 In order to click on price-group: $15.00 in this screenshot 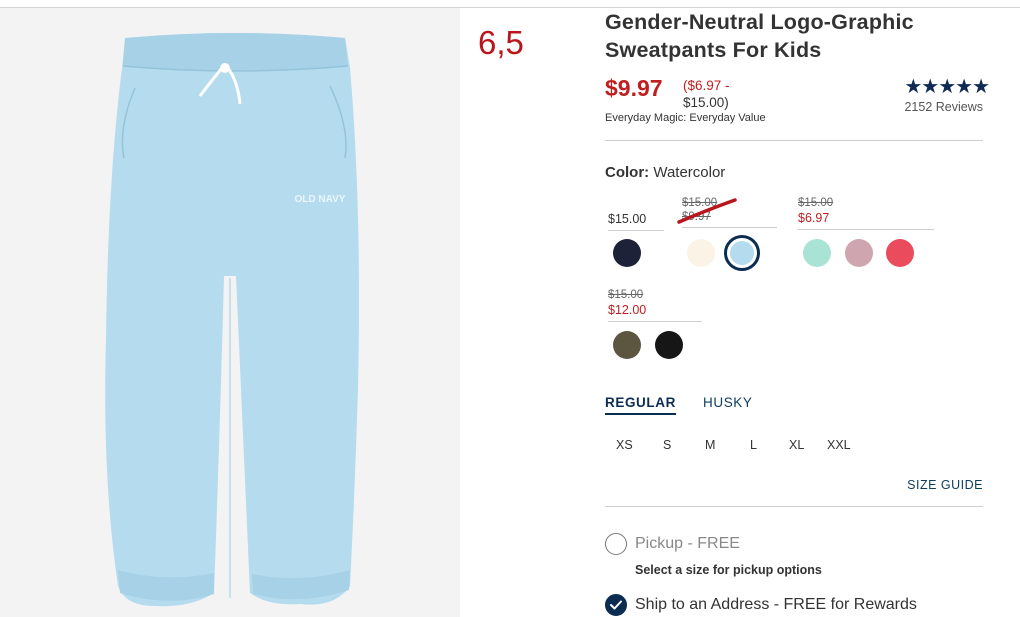, I will do `click(636, 221)`.